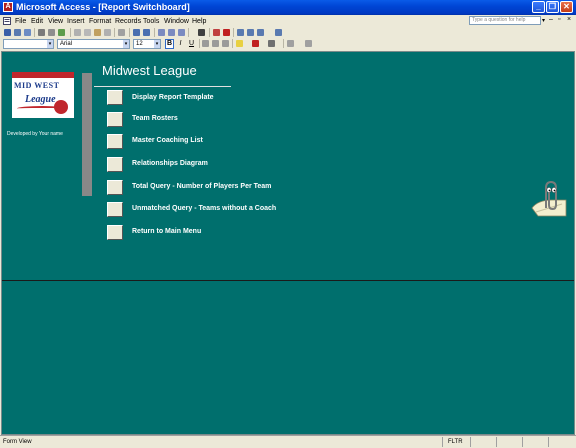 The image size is (576, 448). What do you see at coordinates (288, 441) in the screenshot?
I see `status-bar: Form View FLTR` at bounding box center [288, 441].